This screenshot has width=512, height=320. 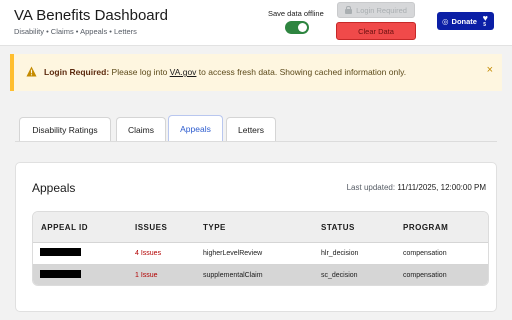 I want to click on last-updated-label: Last updated:, so click(x=372, y=187).